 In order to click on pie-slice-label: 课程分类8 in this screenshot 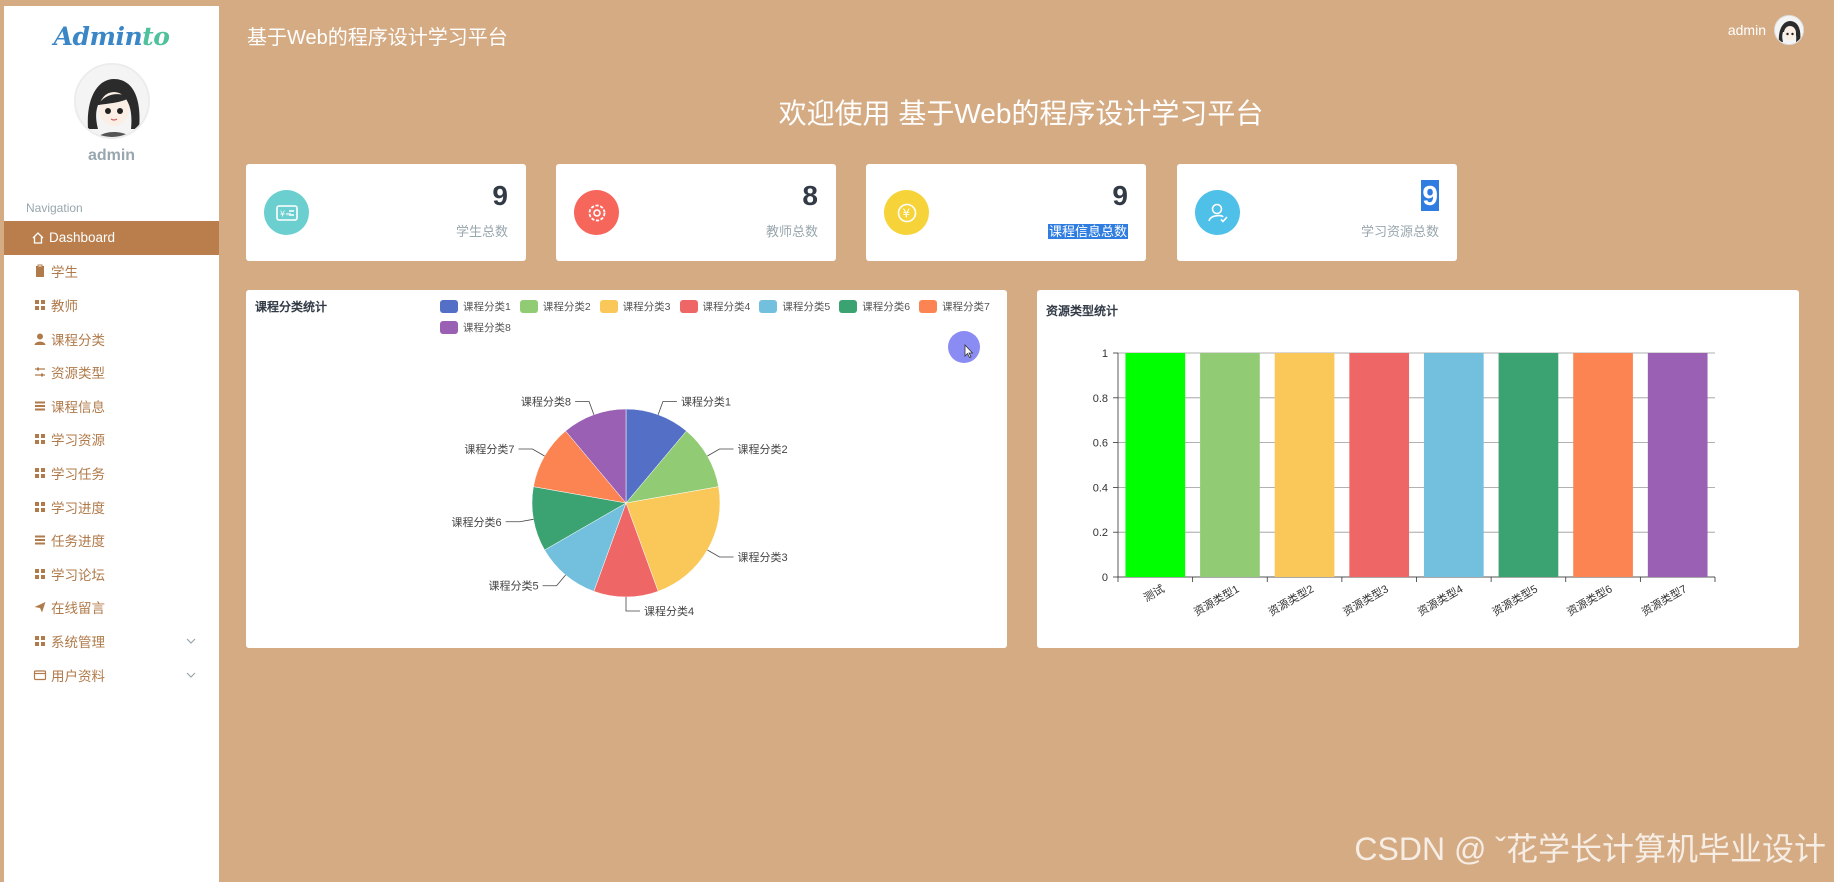, I will do `click(546, 402)`.